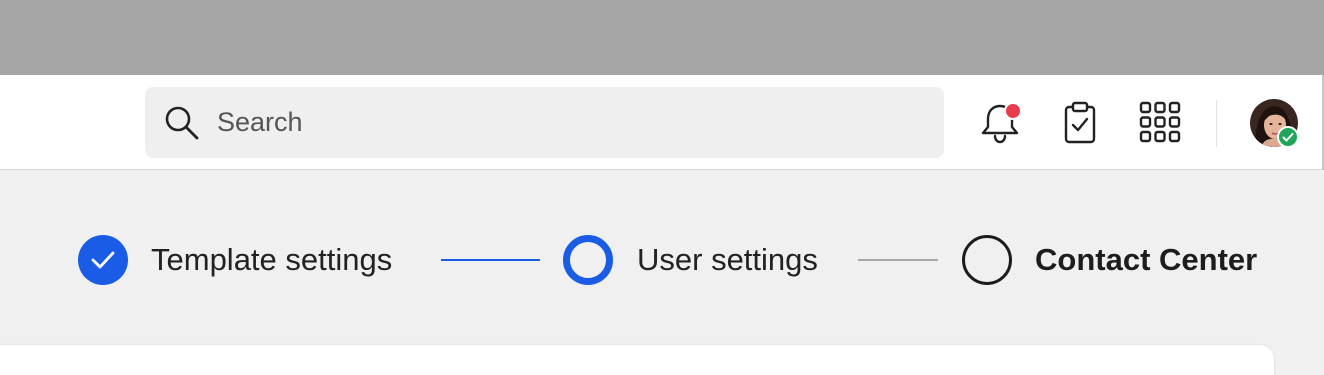 The height and width of the screenshot is (375, 1324). I want to click on toolbar-divider, so click(1216, 123).